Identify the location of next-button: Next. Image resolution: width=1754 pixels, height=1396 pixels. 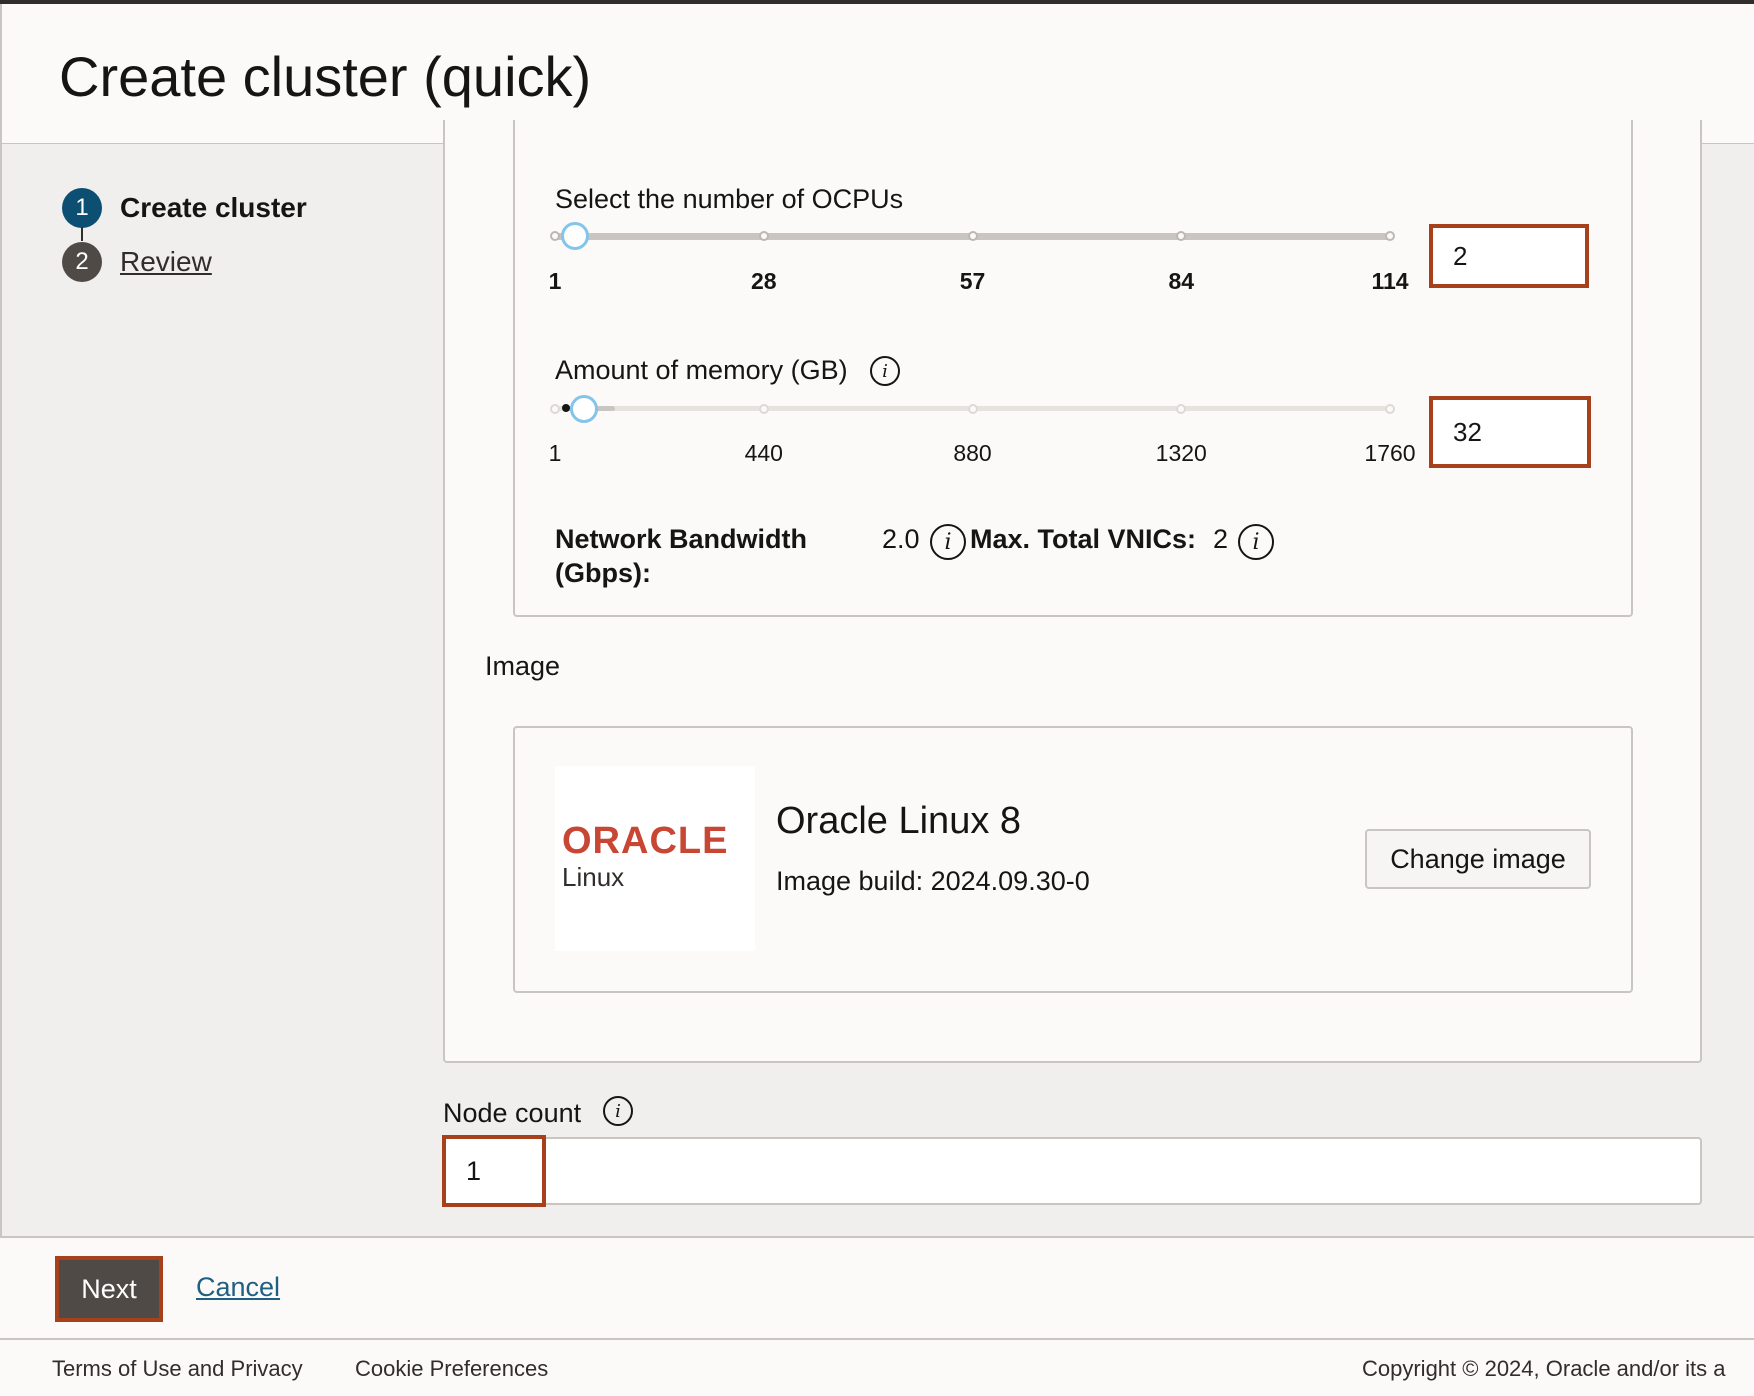
(109, 1289).